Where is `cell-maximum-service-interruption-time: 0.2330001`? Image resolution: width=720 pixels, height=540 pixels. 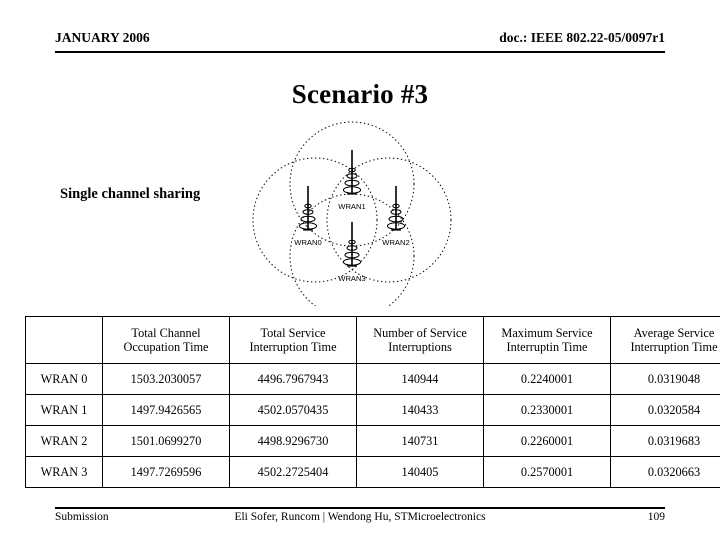 cell-maximum-service-interruption-time: 0.2330001 is located at coordinates (547, 410).